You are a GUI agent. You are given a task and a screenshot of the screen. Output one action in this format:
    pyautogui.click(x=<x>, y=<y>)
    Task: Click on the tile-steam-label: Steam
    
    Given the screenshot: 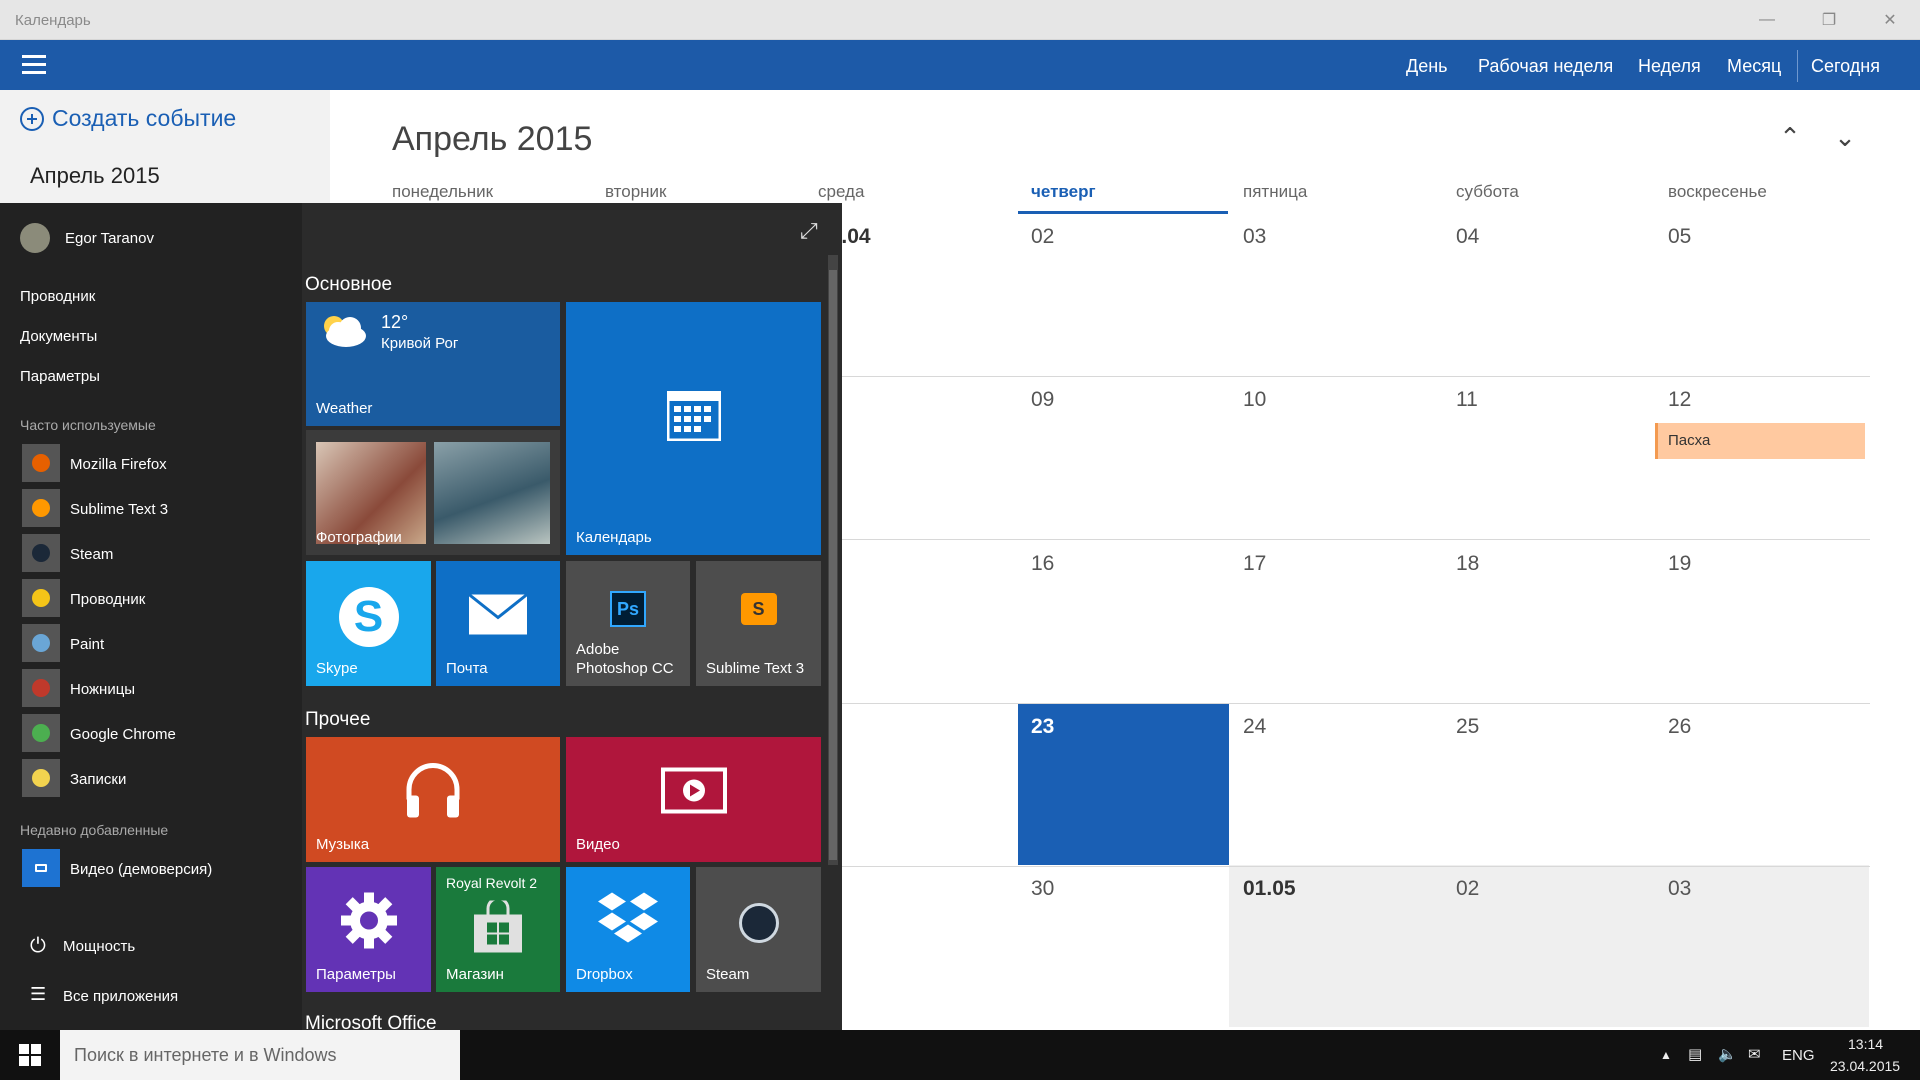 What is the action you would take?
    pyautogui.click(x=728, y=974)
    